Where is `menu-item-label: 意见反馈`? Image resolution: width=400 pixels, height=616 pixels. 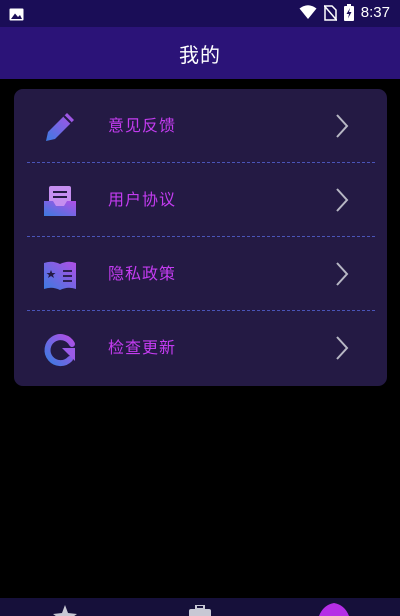 menu-item-label: 意见反馈 is located at coordinates (142, 125).